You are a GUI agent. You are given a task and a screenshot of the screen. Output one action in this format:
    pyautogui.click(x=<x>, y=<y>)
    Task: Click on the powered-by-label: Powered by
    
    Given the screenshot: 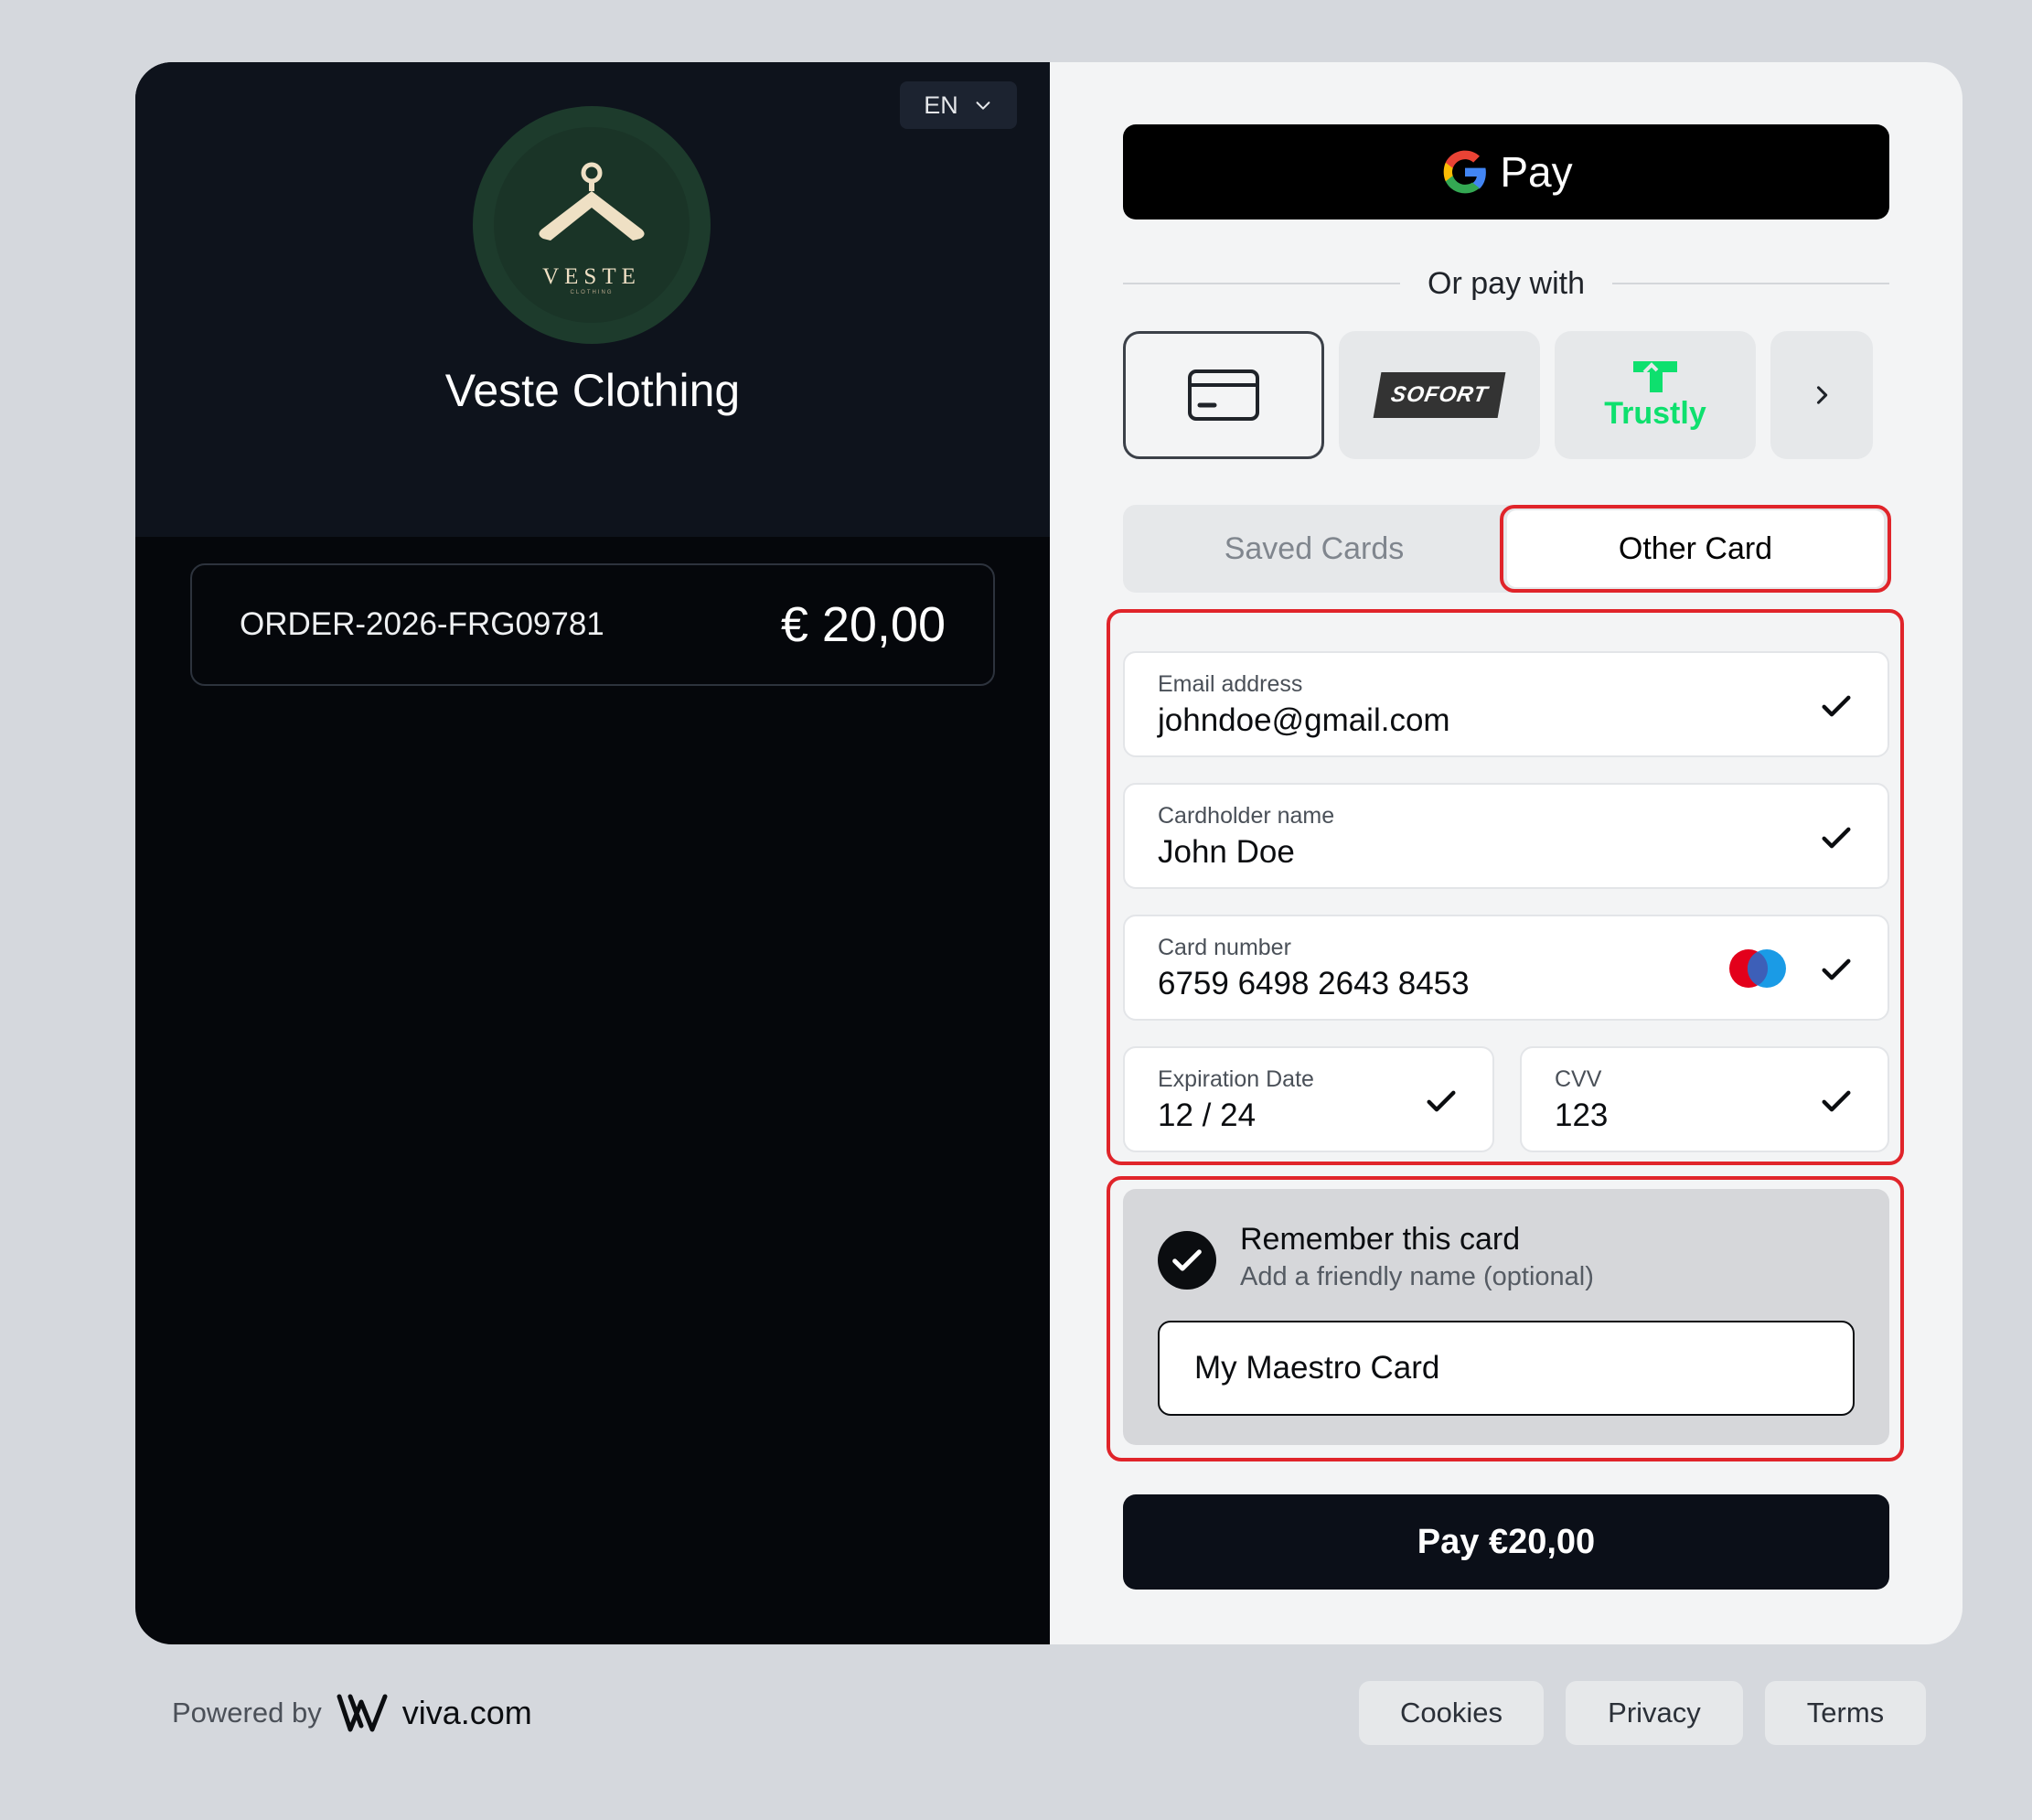 What is the action you would take?
    pyautogui.click(x=247, y=1713)
    